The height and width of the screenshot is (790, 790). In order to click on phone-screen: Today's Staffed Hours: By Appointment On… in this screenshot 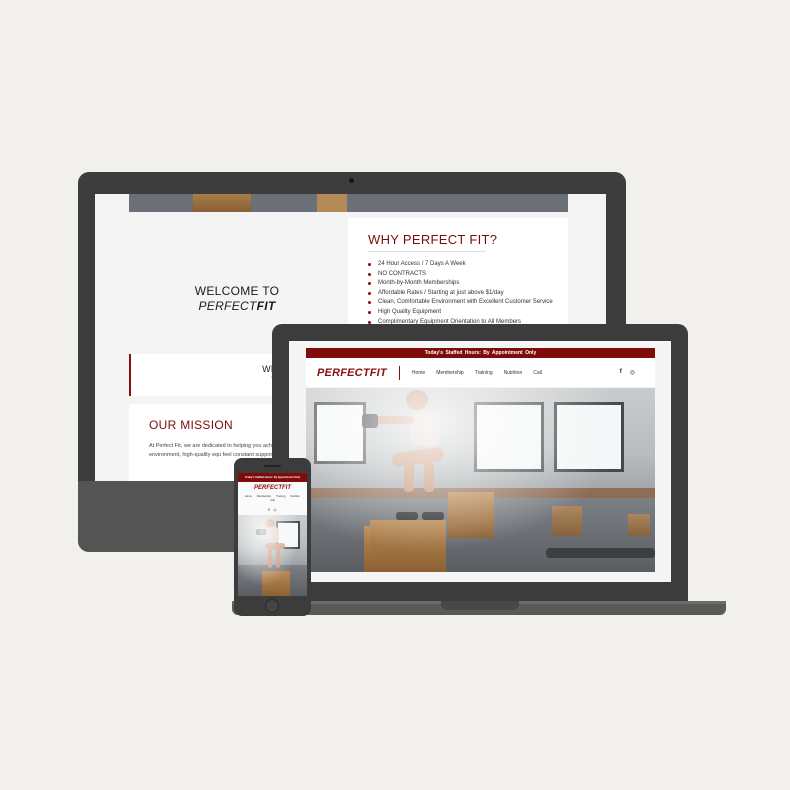, I will do `click(272, 534)`.